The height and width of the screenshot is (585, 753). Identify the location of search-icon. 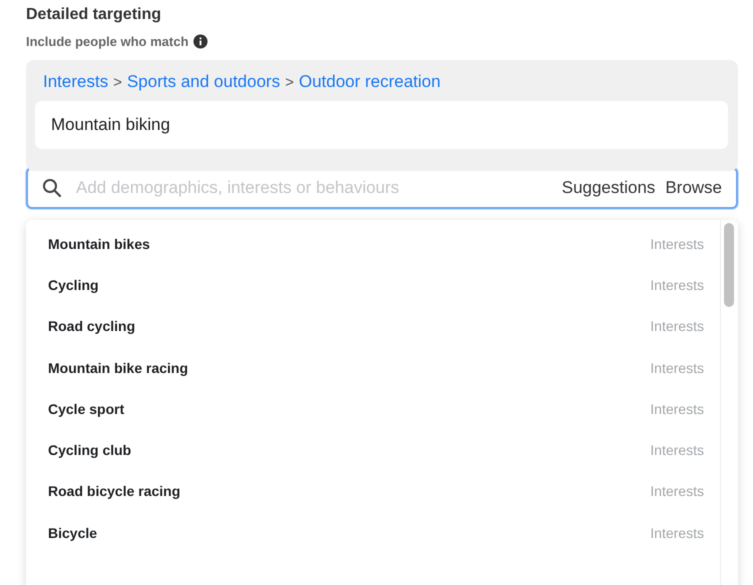
(52, 188).